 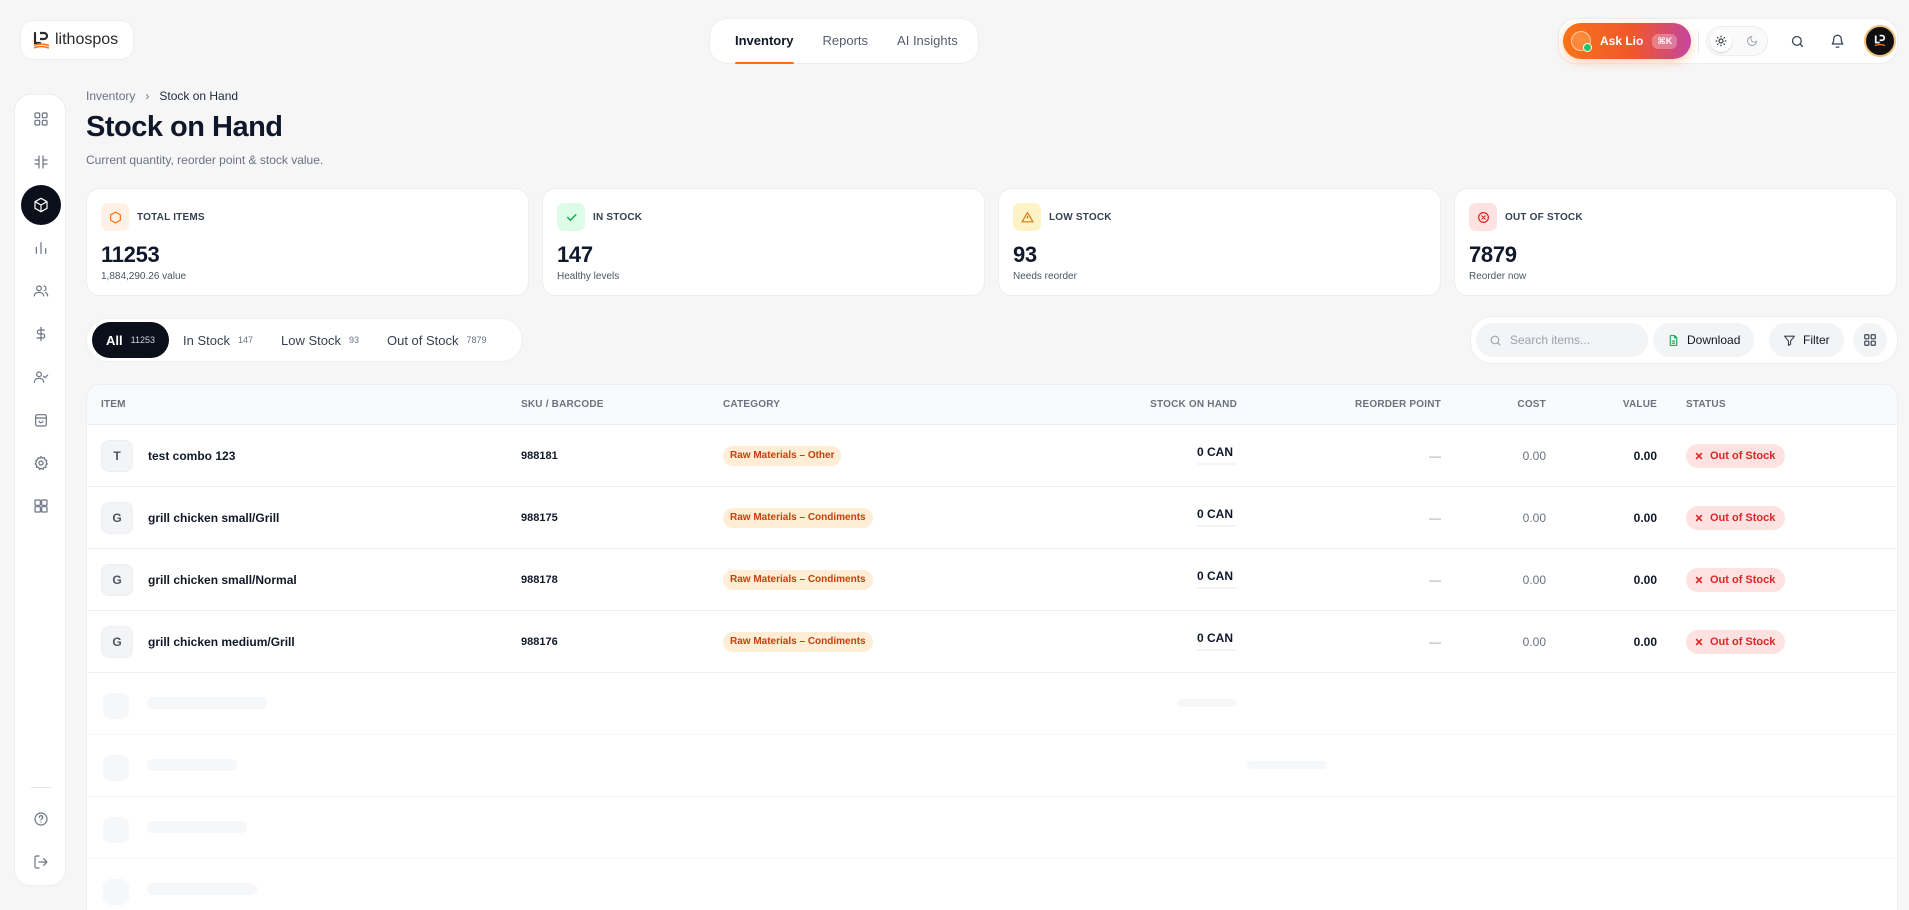 I want to click on filter-count: 147, so click(x=245, y=340).